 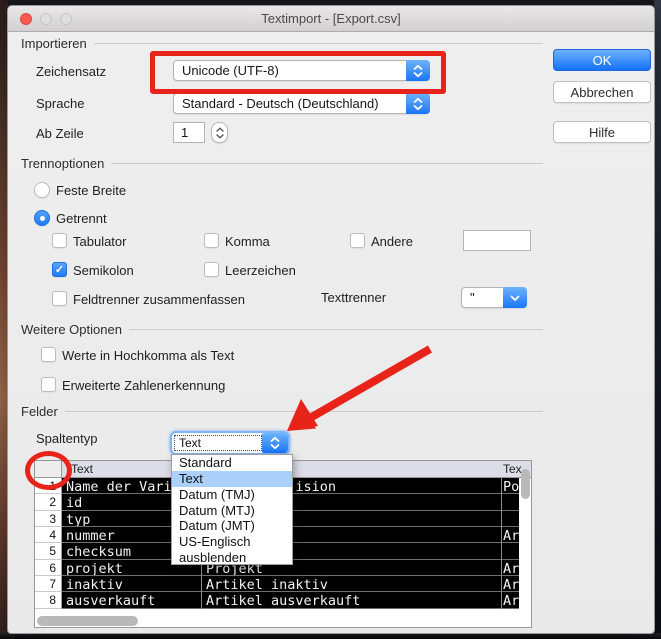 What do you see at coordinates (602, 60) in the screenshot?
I see `ok-button: OK` at bounding box center [602, 60].